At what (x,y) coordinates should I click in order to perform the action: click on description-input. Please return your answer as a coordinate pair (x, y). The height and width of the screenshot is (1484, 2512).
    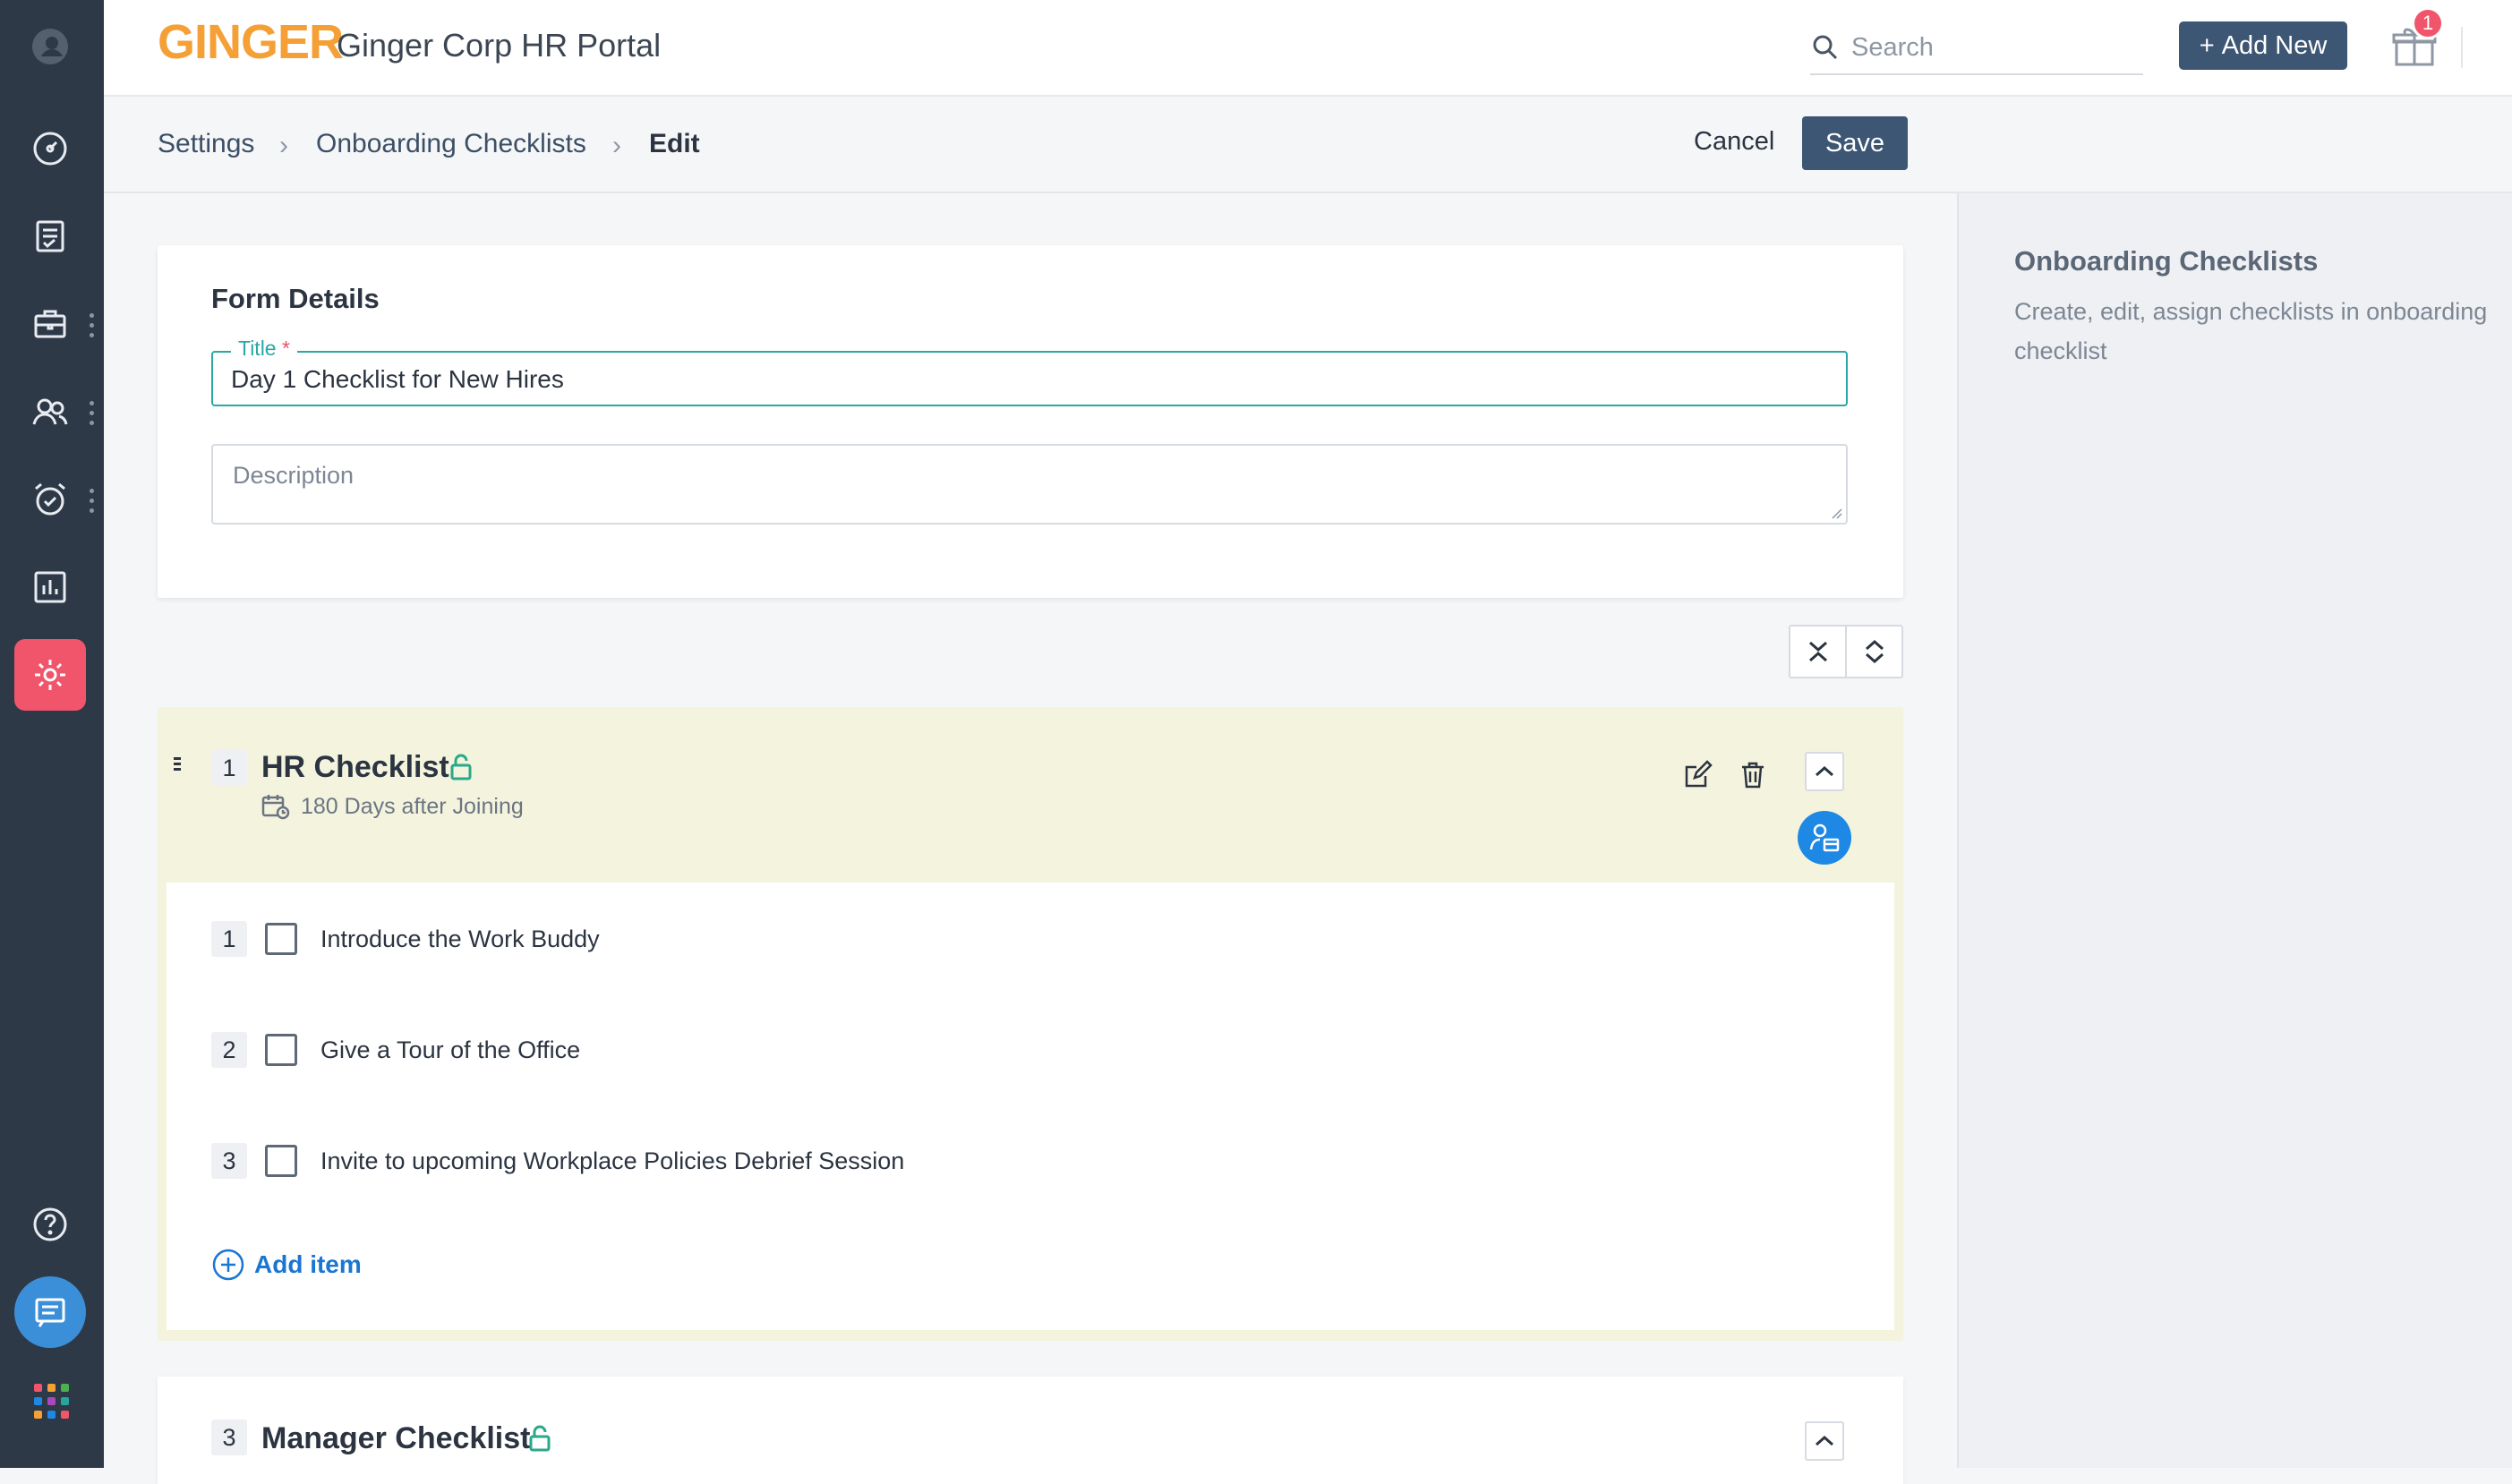
    Looking at the image, I should click on (1020, 486).